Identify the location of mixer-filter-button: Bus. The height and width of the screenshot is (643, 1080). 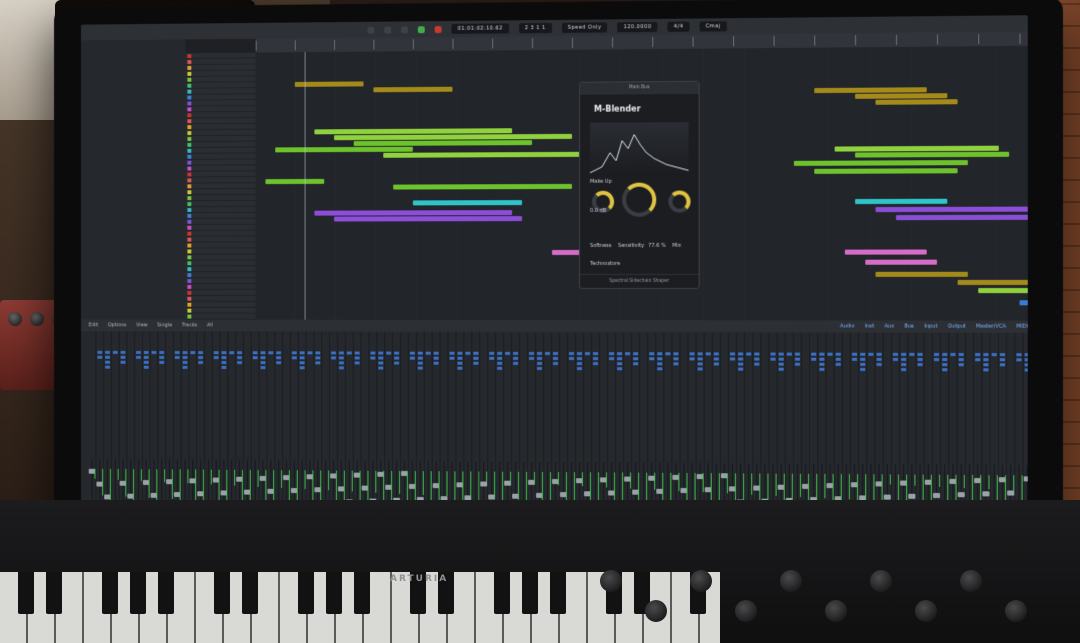
(908, 326).